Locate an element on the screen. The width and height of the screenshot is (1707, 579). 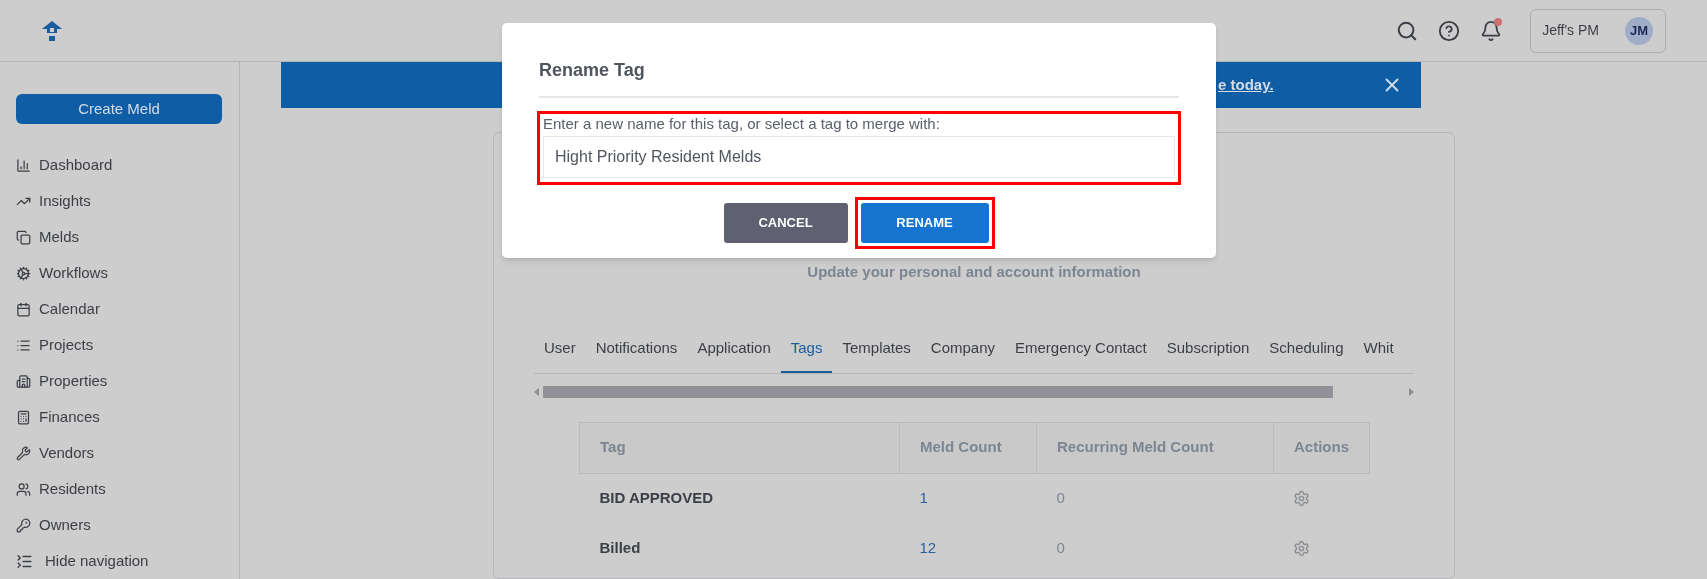
hide-navigation-link: Hide navigation is located at coordinates (119, 561).